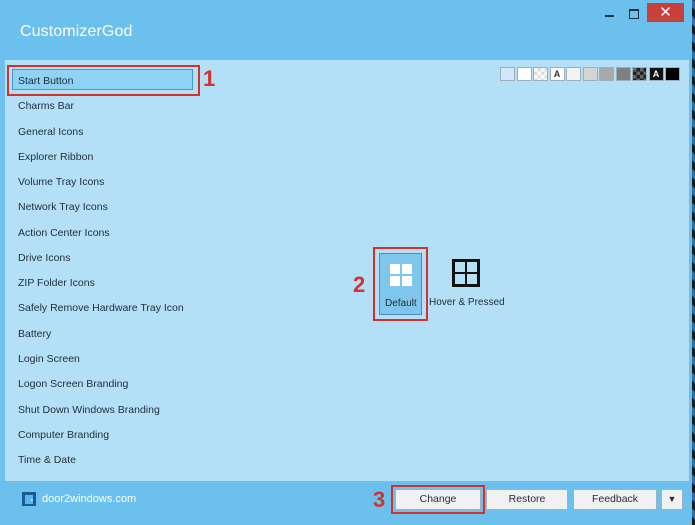 The width and height of the screenshot is (695, 525). Describe the element at coordinates (89, 410) in the screenshot. I see `sidebar-item: Shut Down Windows Branding` at that location.